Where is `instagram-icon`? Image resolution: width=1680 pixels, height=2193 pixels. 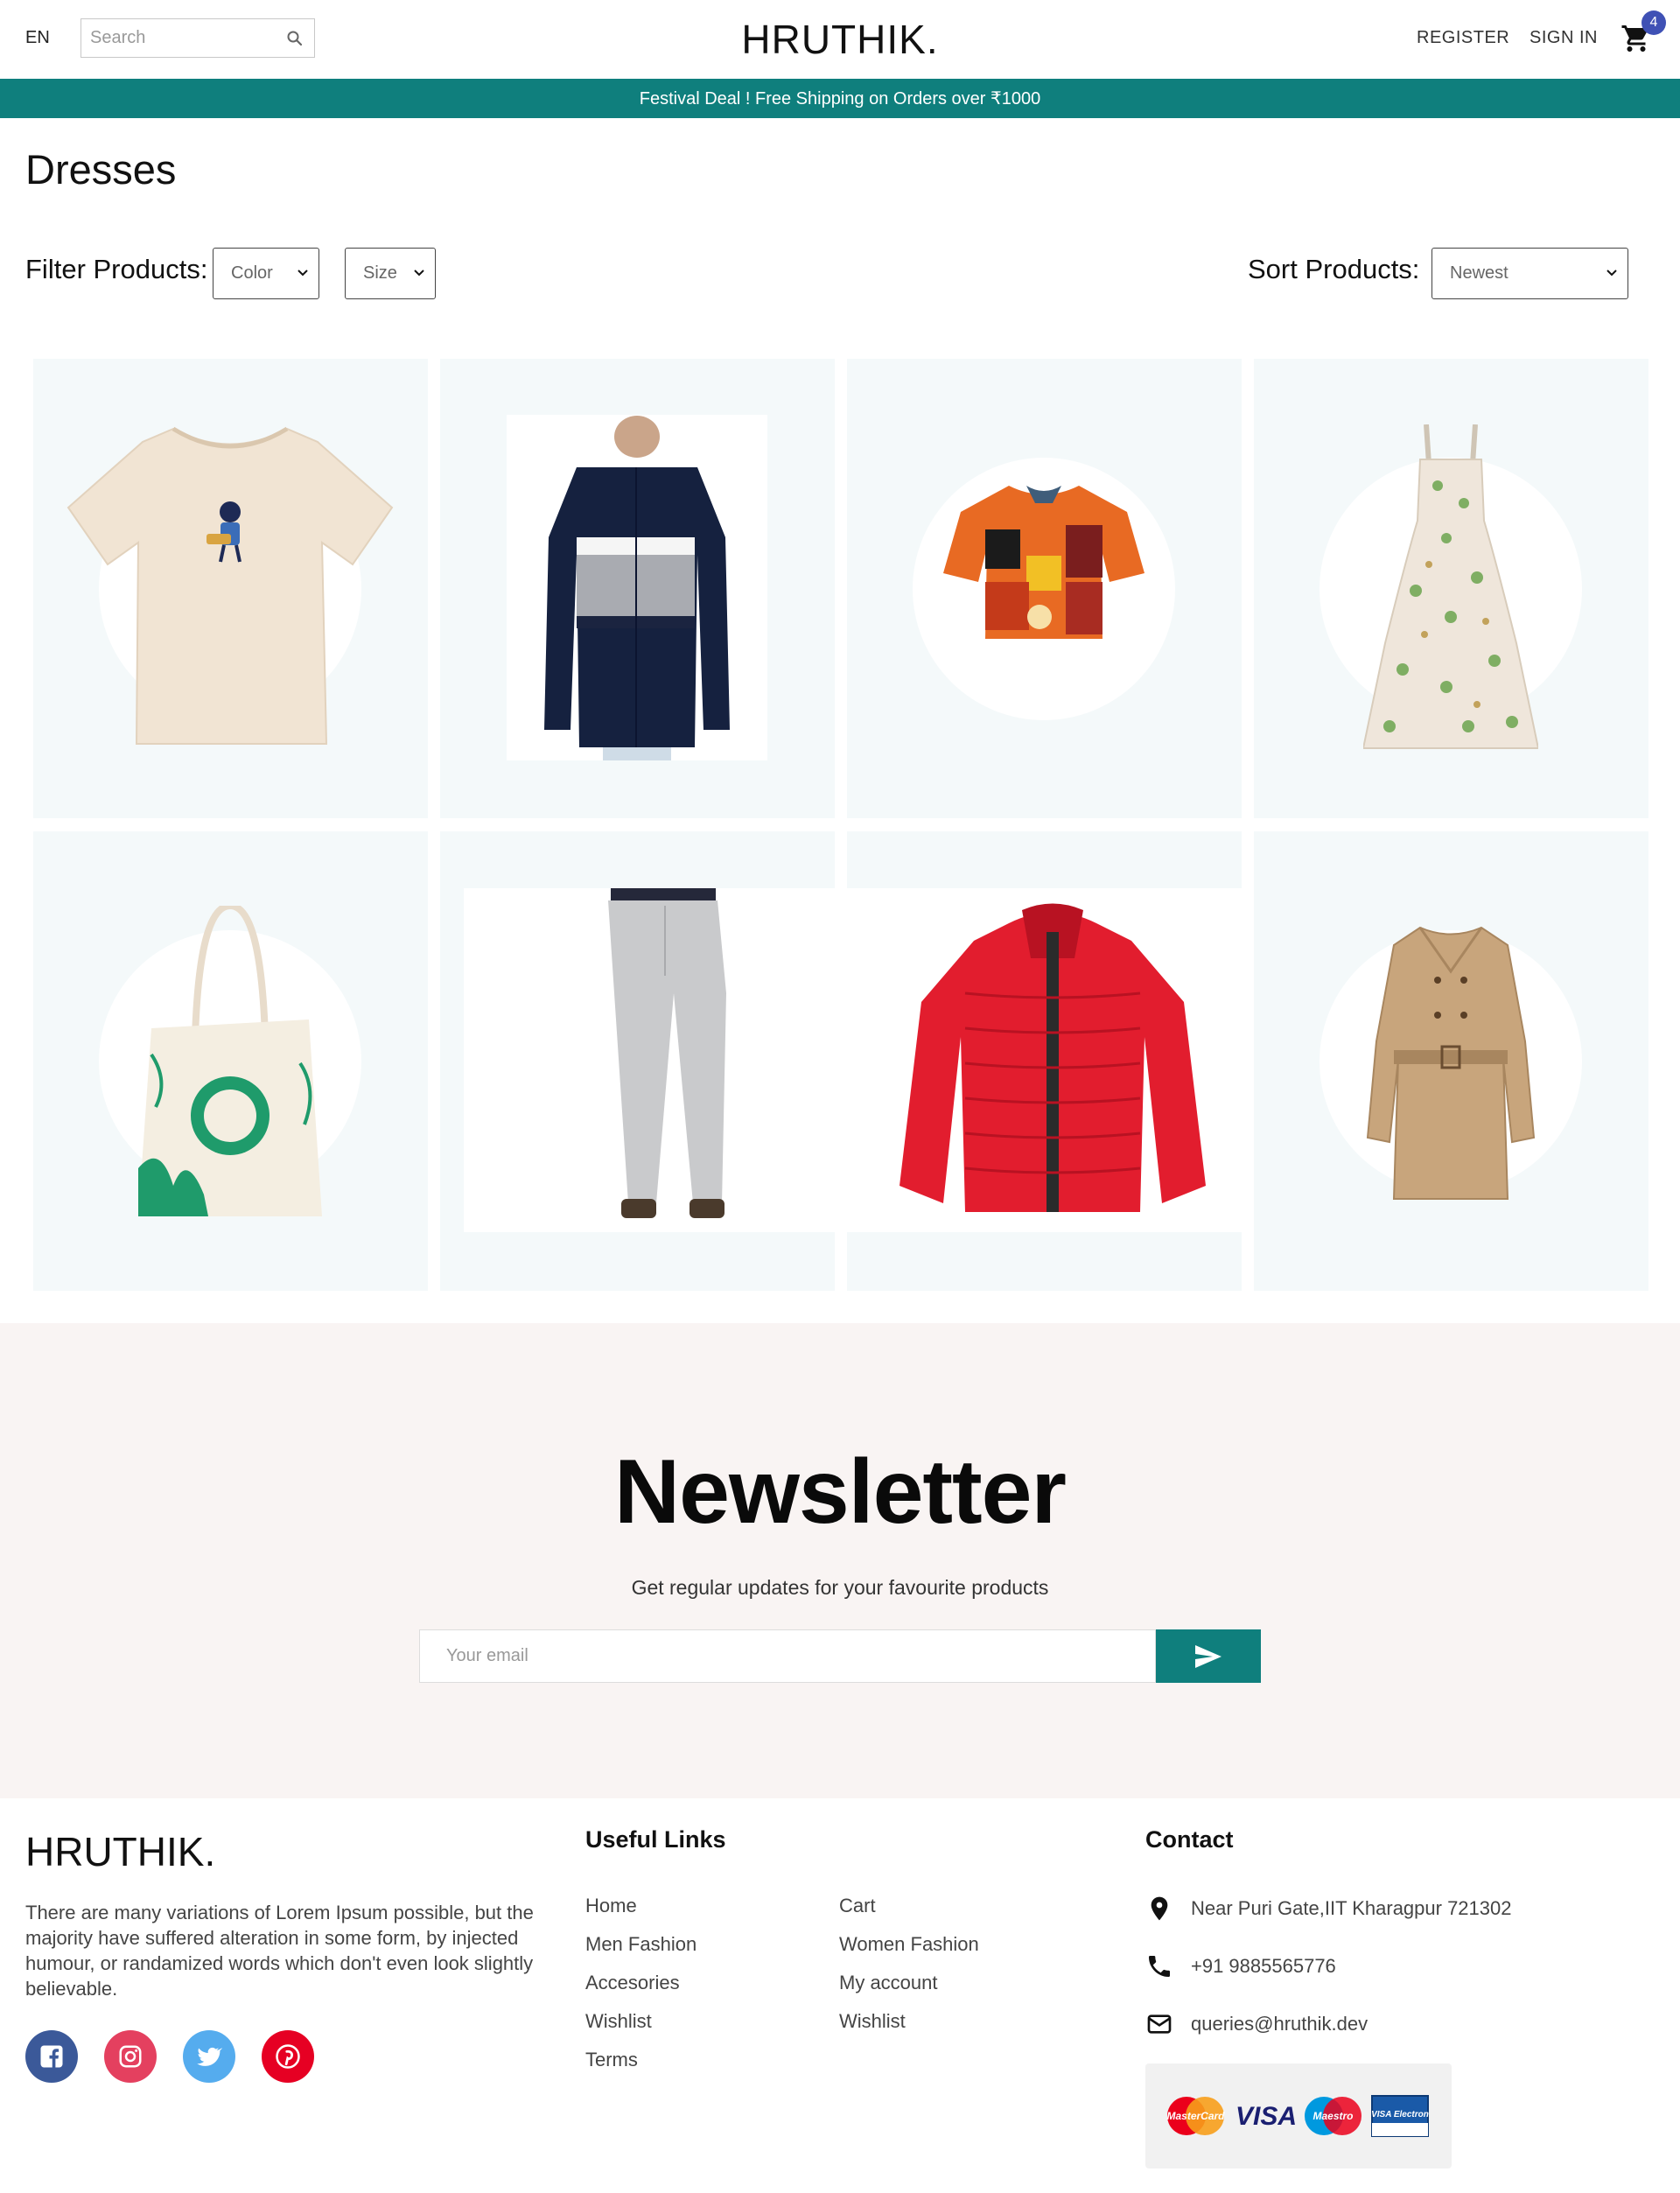 instagram-icon is located at coordinates (130, 2056).